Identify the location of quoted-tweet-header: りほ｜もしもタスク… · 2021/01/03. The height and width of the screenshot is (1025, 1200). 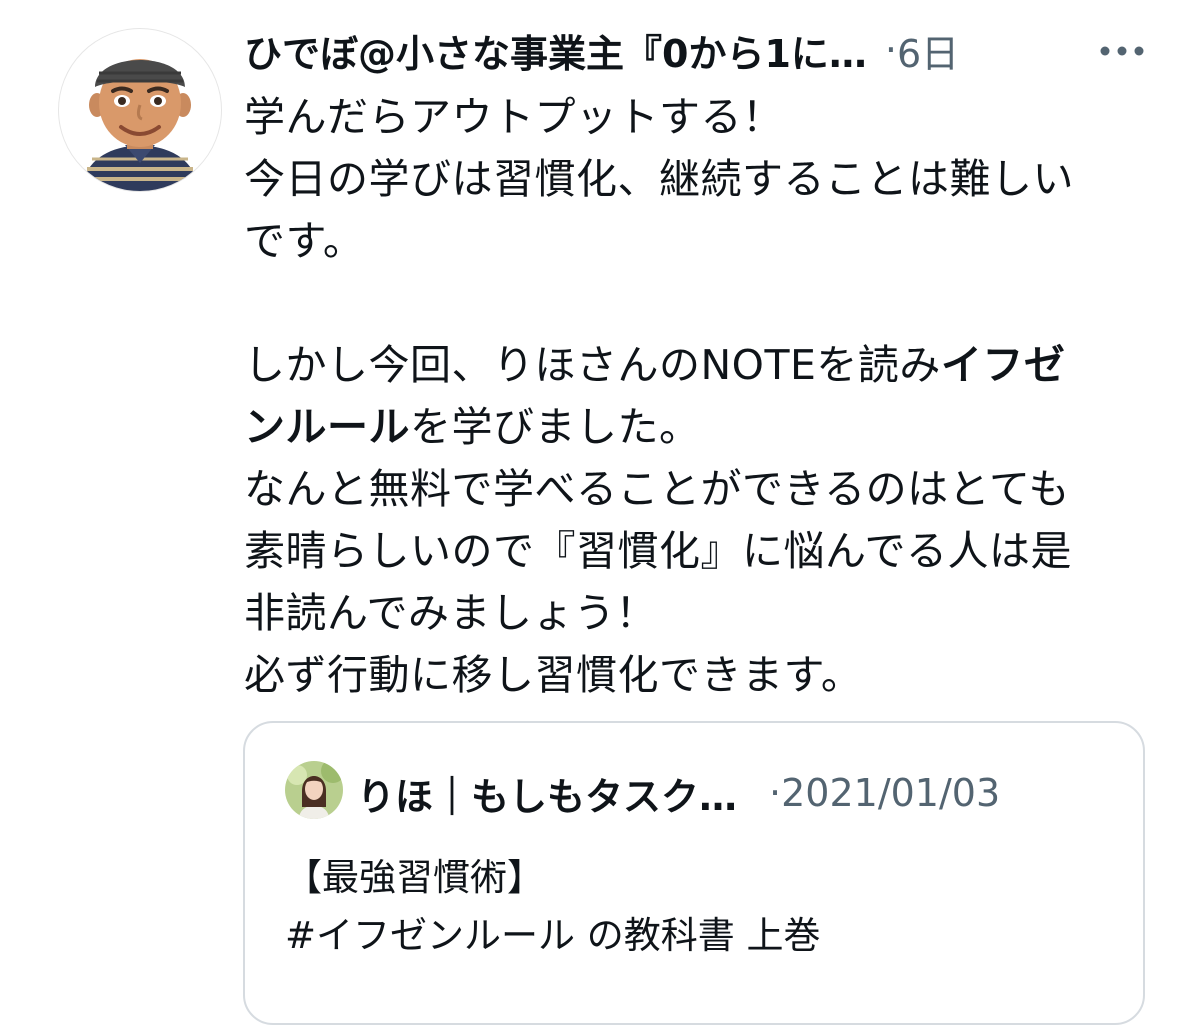
(737, 793).